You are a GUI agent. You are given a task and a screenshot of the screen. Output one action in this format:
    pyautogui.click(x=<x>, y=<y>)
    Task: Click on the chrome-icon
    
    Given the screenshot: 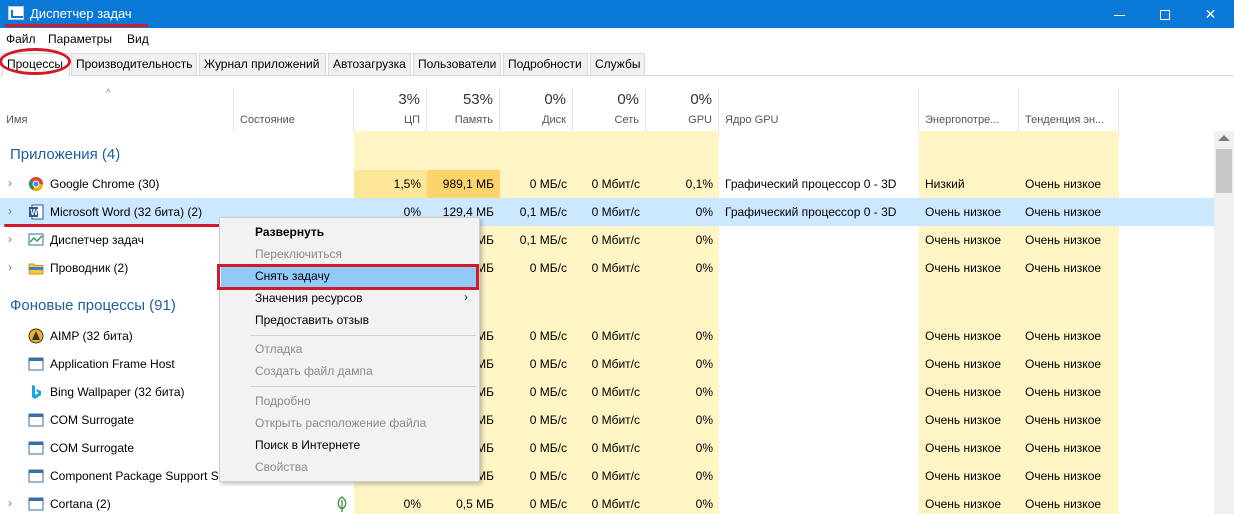 What is the action you would take?
    pyautogui.click(x=35, y=184)
    